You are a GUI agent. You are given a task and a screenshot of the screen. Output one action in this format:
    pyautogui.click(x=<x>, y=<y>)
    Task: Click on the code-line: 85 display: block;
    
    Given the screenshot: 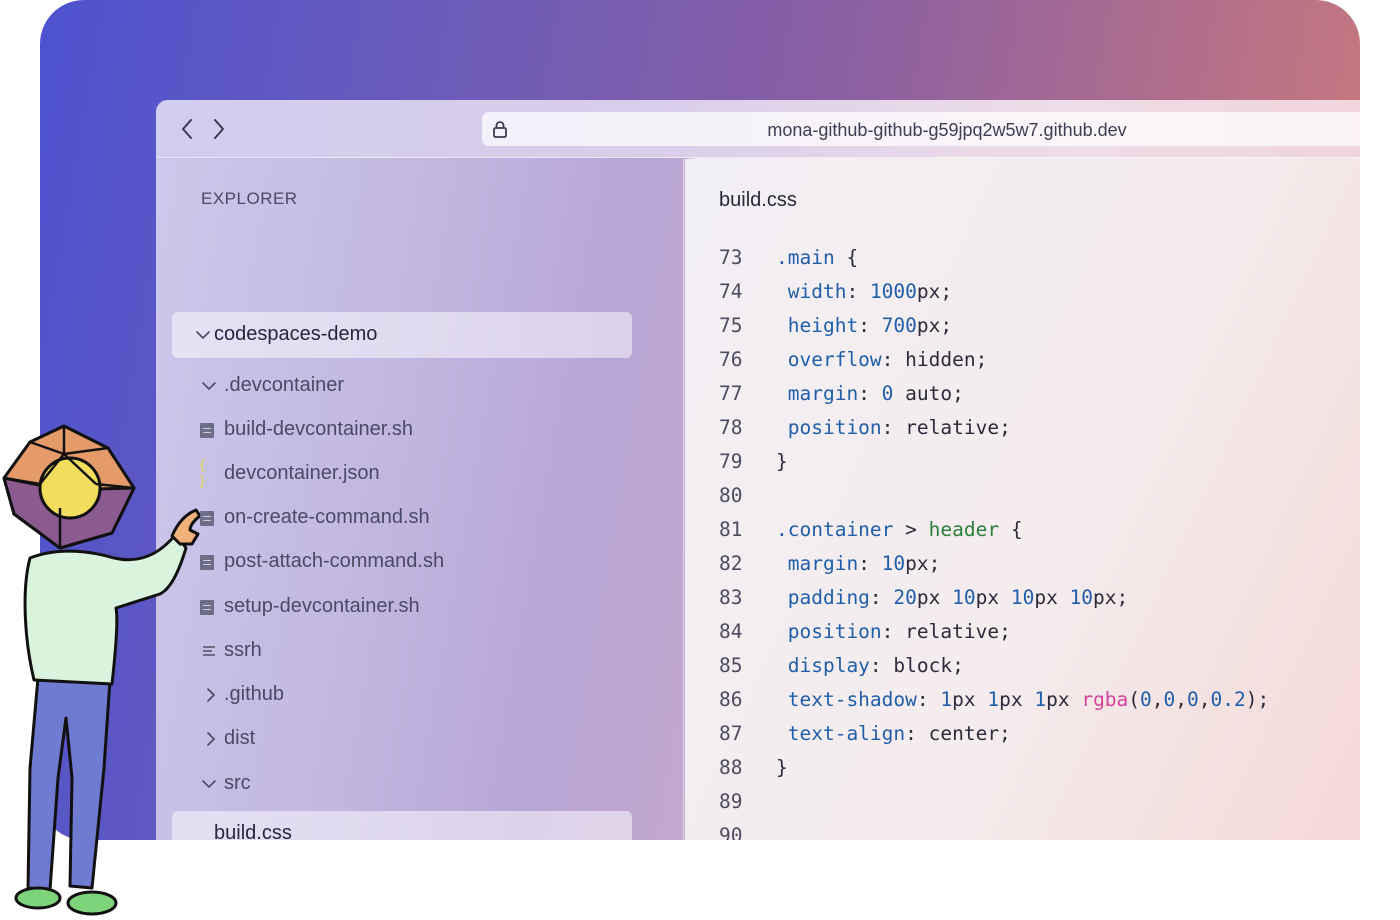 What is the action you would take?
    pyautogui.click(x=1039, y=666)
    